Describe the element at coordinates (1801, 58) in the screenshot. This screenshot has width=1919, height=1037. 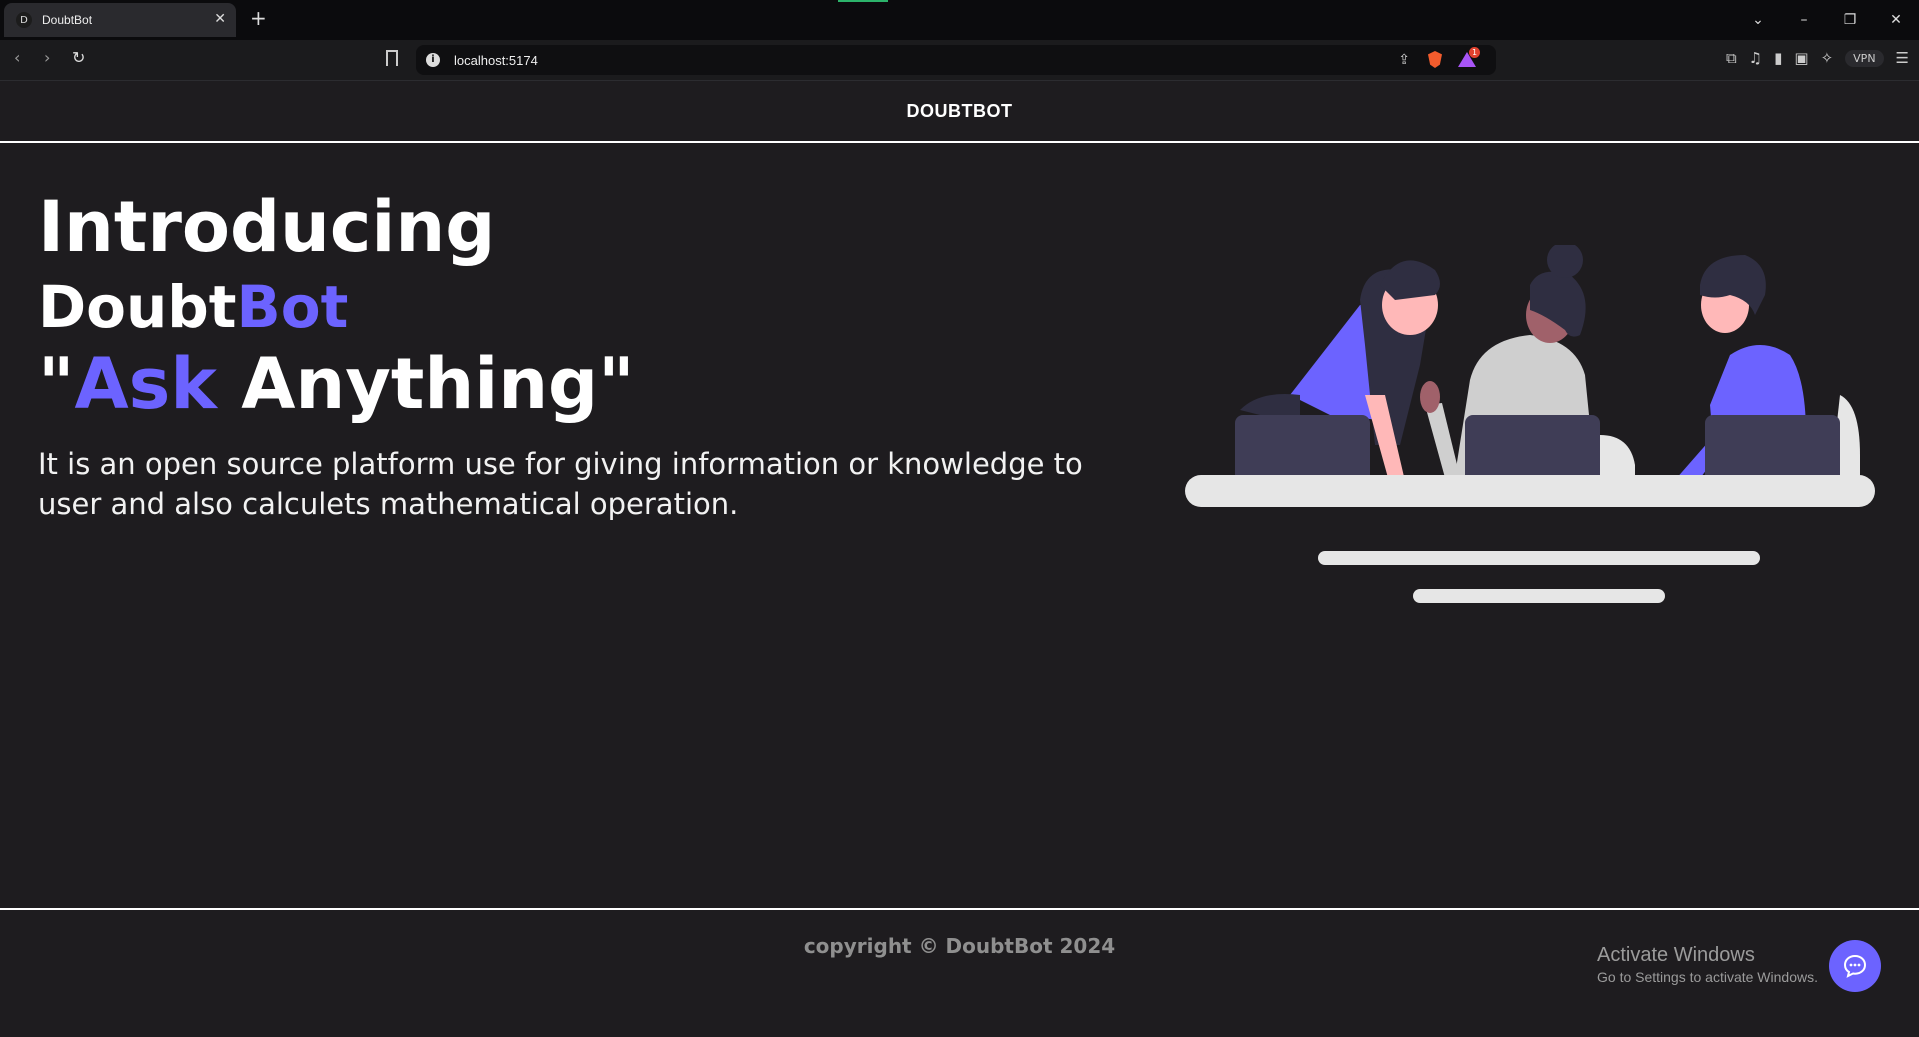
I see `wallet-icon: ▣` at that location.